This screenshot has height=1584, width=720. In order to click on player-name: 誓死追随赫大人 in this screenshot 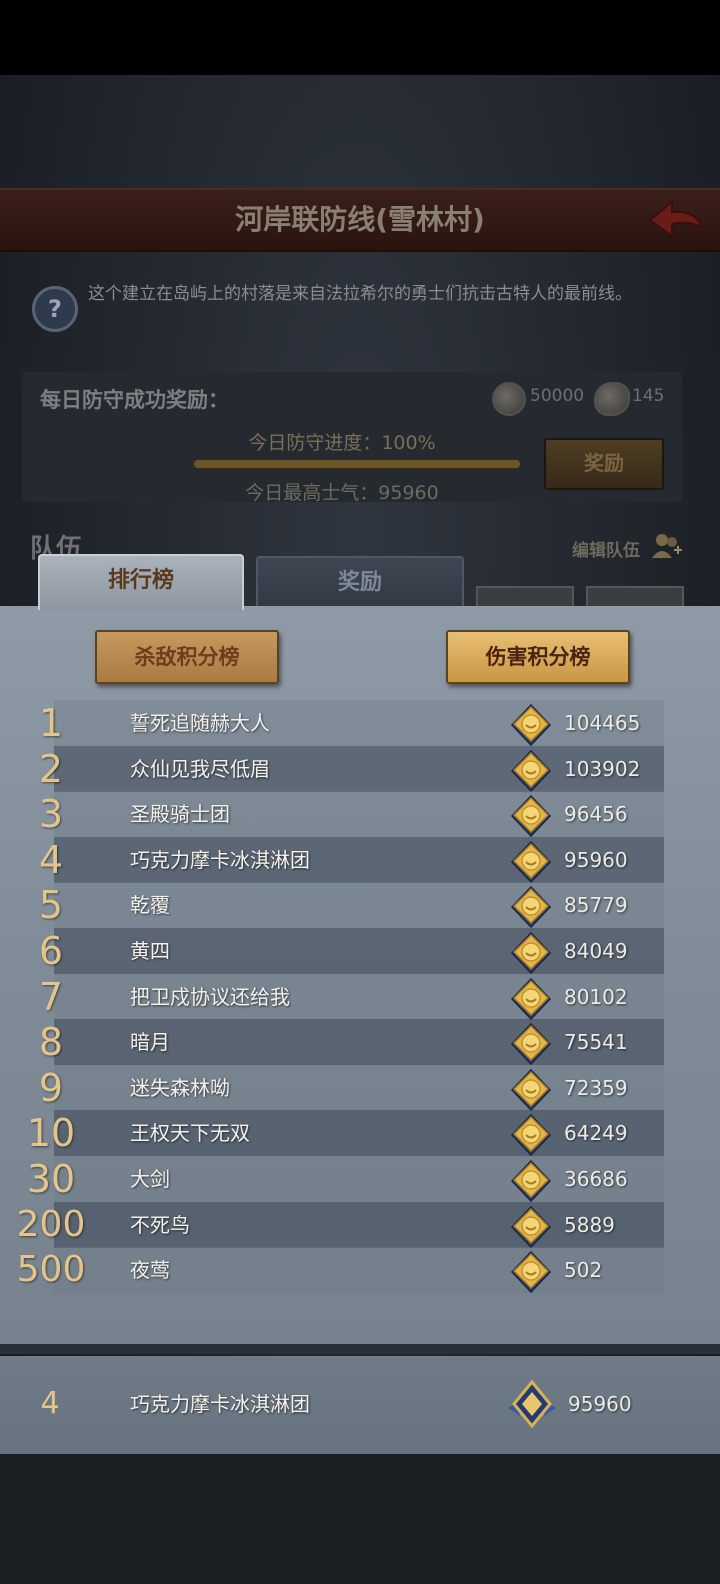, I will do `click(200, 723)`.